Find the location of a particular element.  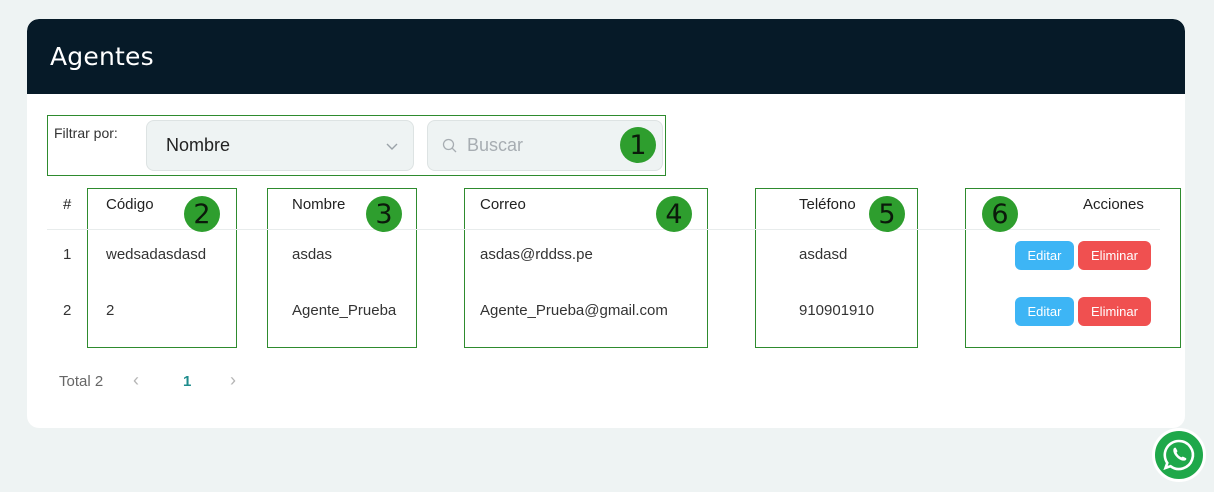

filter-bar: Filtrar por: Nombre is located at coordinates (356, 145).